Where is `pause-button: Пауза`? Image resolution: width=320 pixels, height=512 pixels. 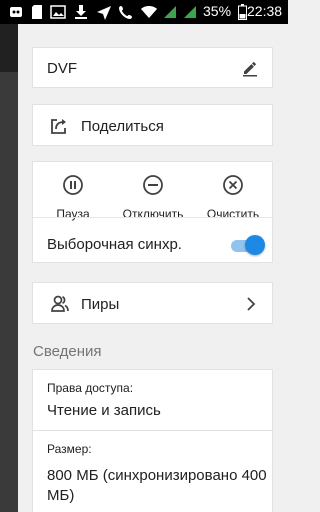
pause-button: Пауза is located at coordinates (73, 197).